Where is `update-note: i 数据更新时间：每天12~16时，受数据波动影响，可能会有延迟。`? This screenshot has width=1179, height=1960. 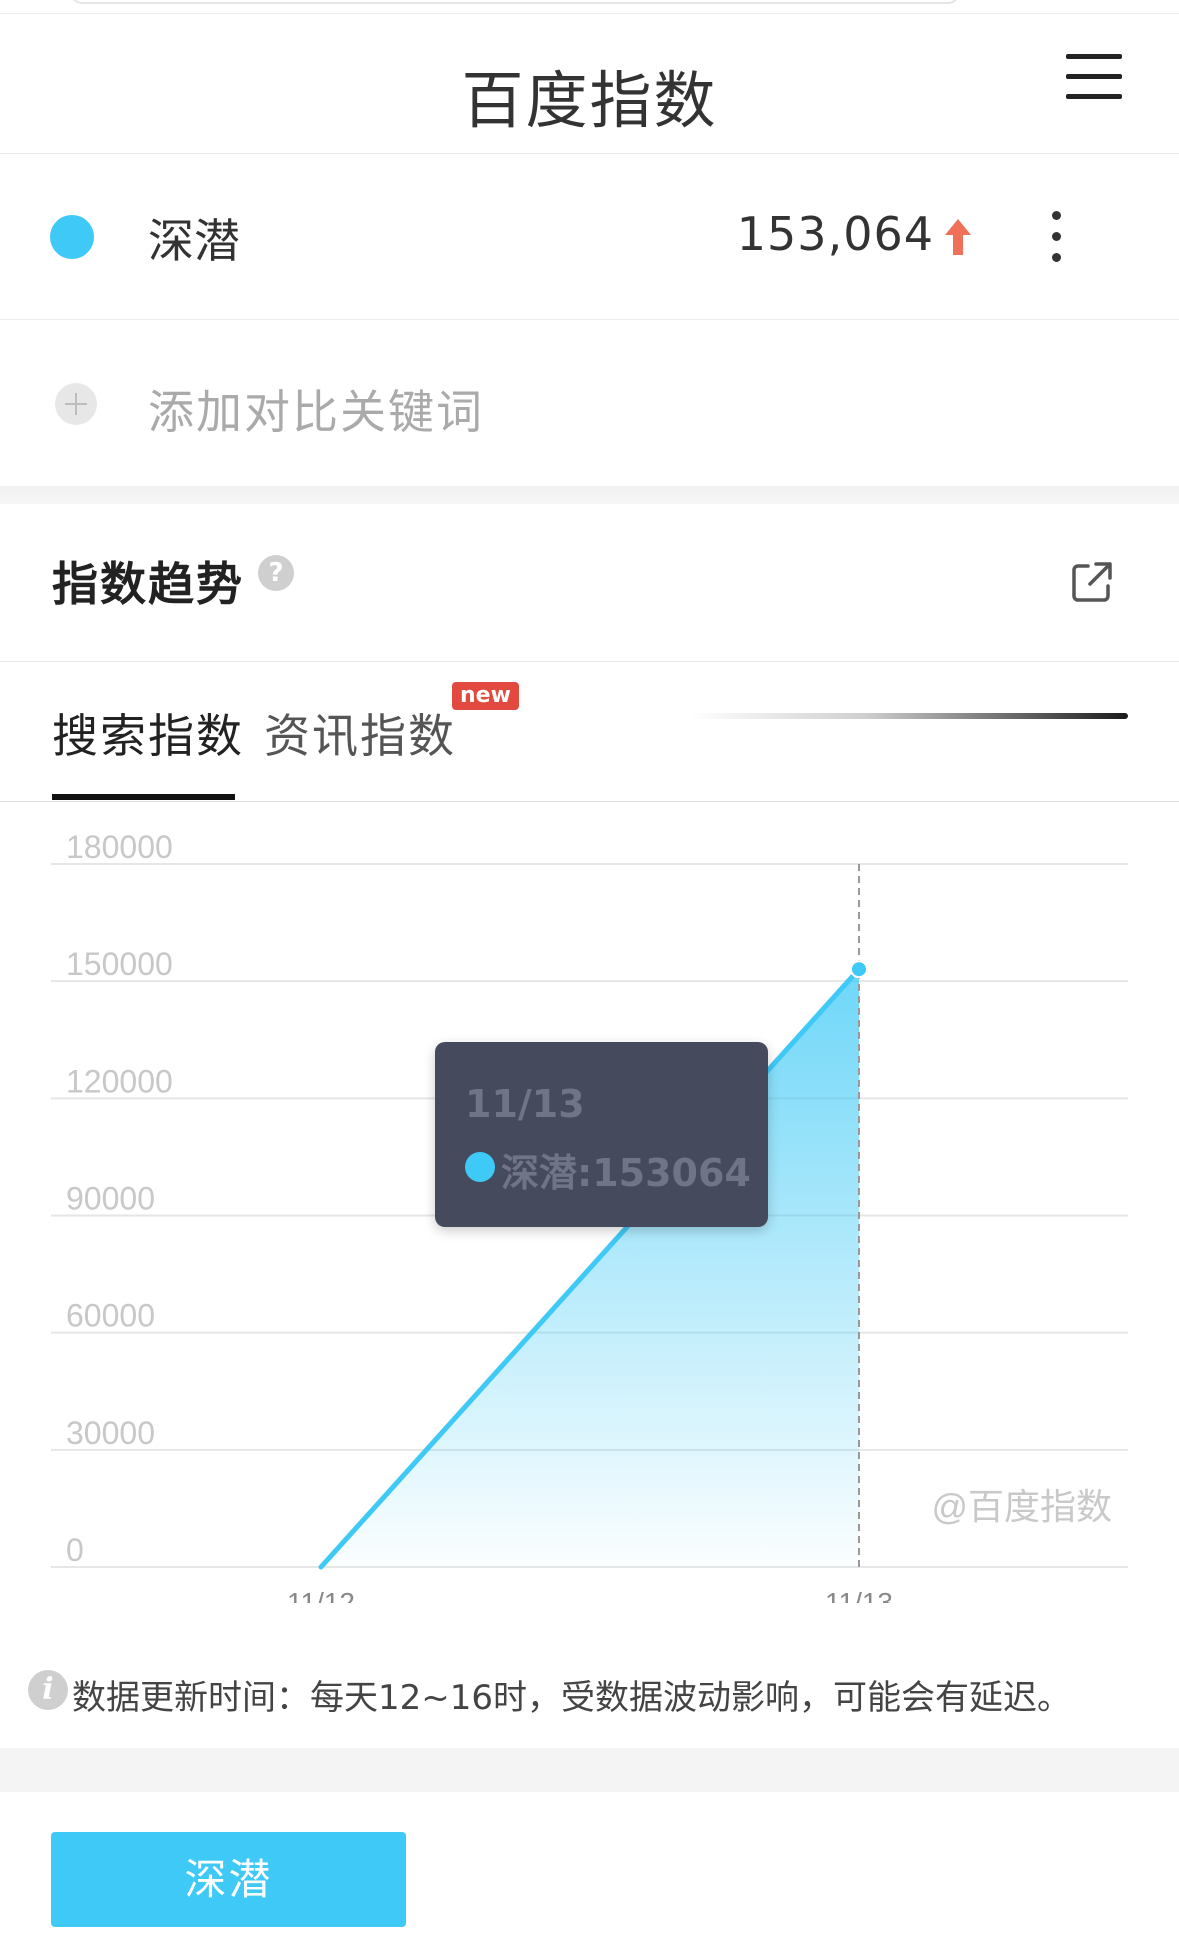 update-note: i 数据更新时间：每天12~16时，受数据波动影响，可能会有延迟。 is located at coordinates (598, 1696).